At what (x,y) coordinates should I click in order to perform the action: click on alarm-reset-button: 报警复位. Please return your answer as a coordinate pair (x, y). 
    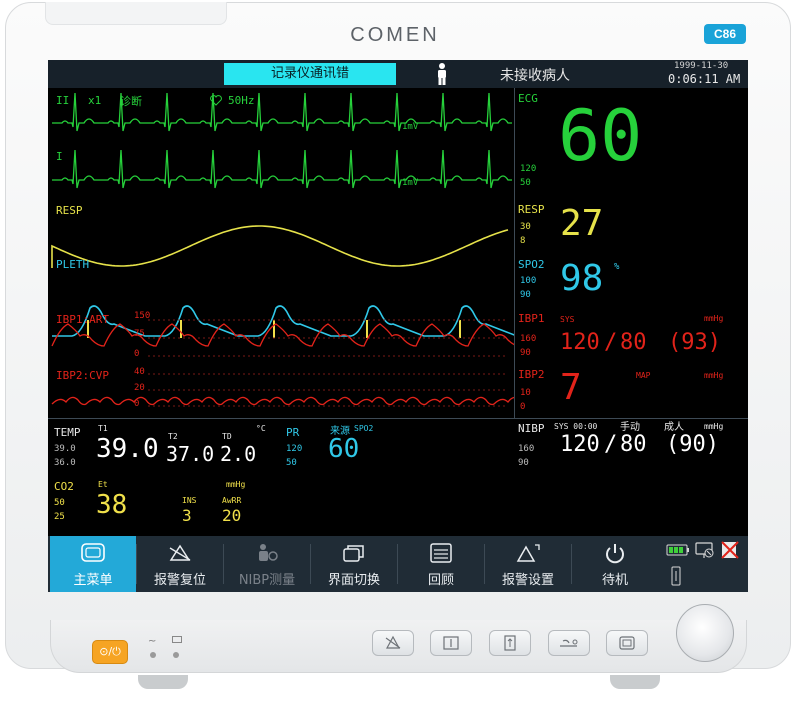
    Looking at the image, I should click on (180, 564).